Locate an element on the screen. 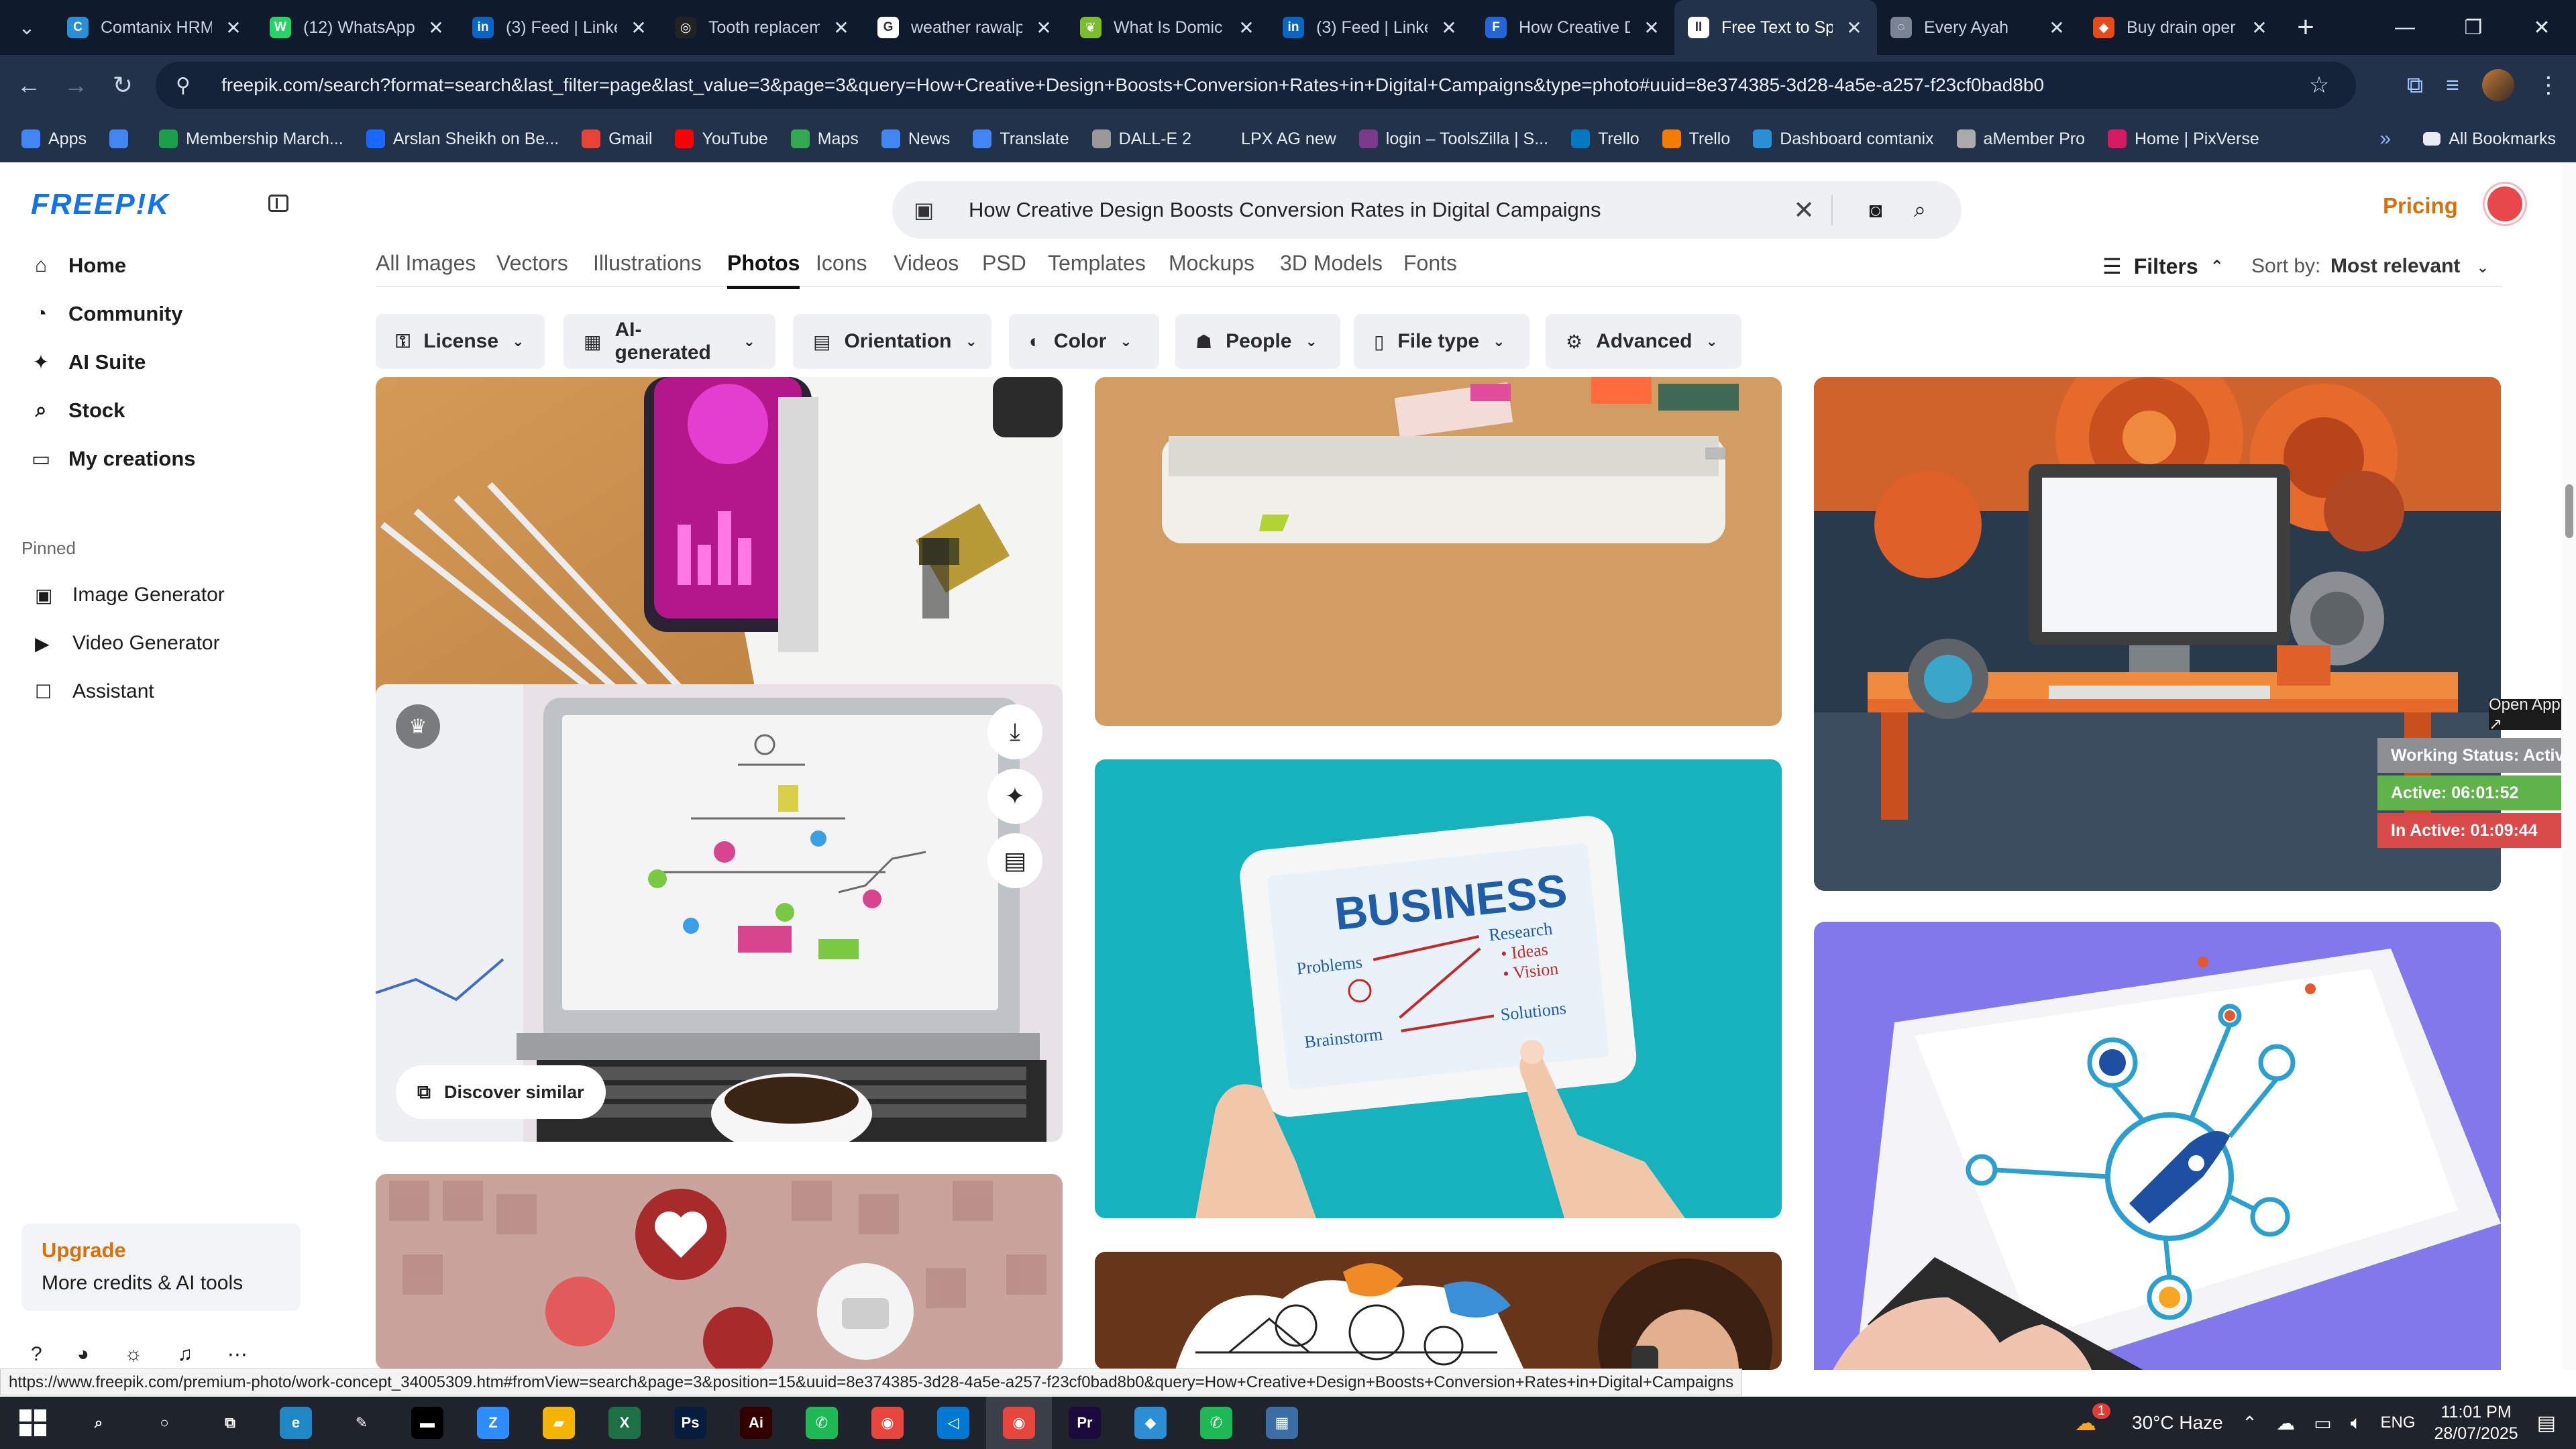 The width and height of the screenshot is (2576, 1449). taskbar-excel: X is located at coordinates (624, 1423).